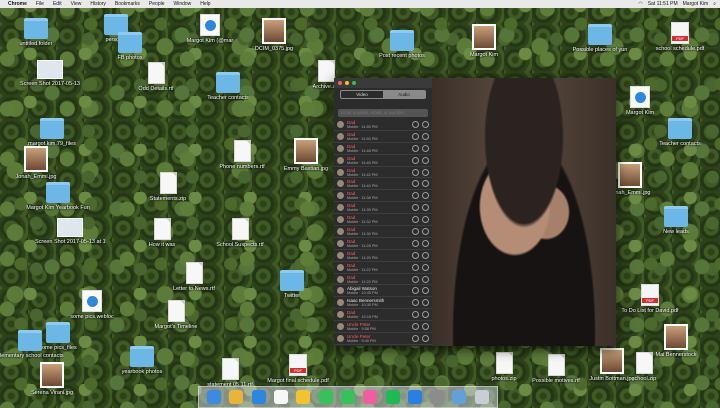 The height and width of the screenshot is (408, 720). I want to click on appstore-icon, so click(414, 397).